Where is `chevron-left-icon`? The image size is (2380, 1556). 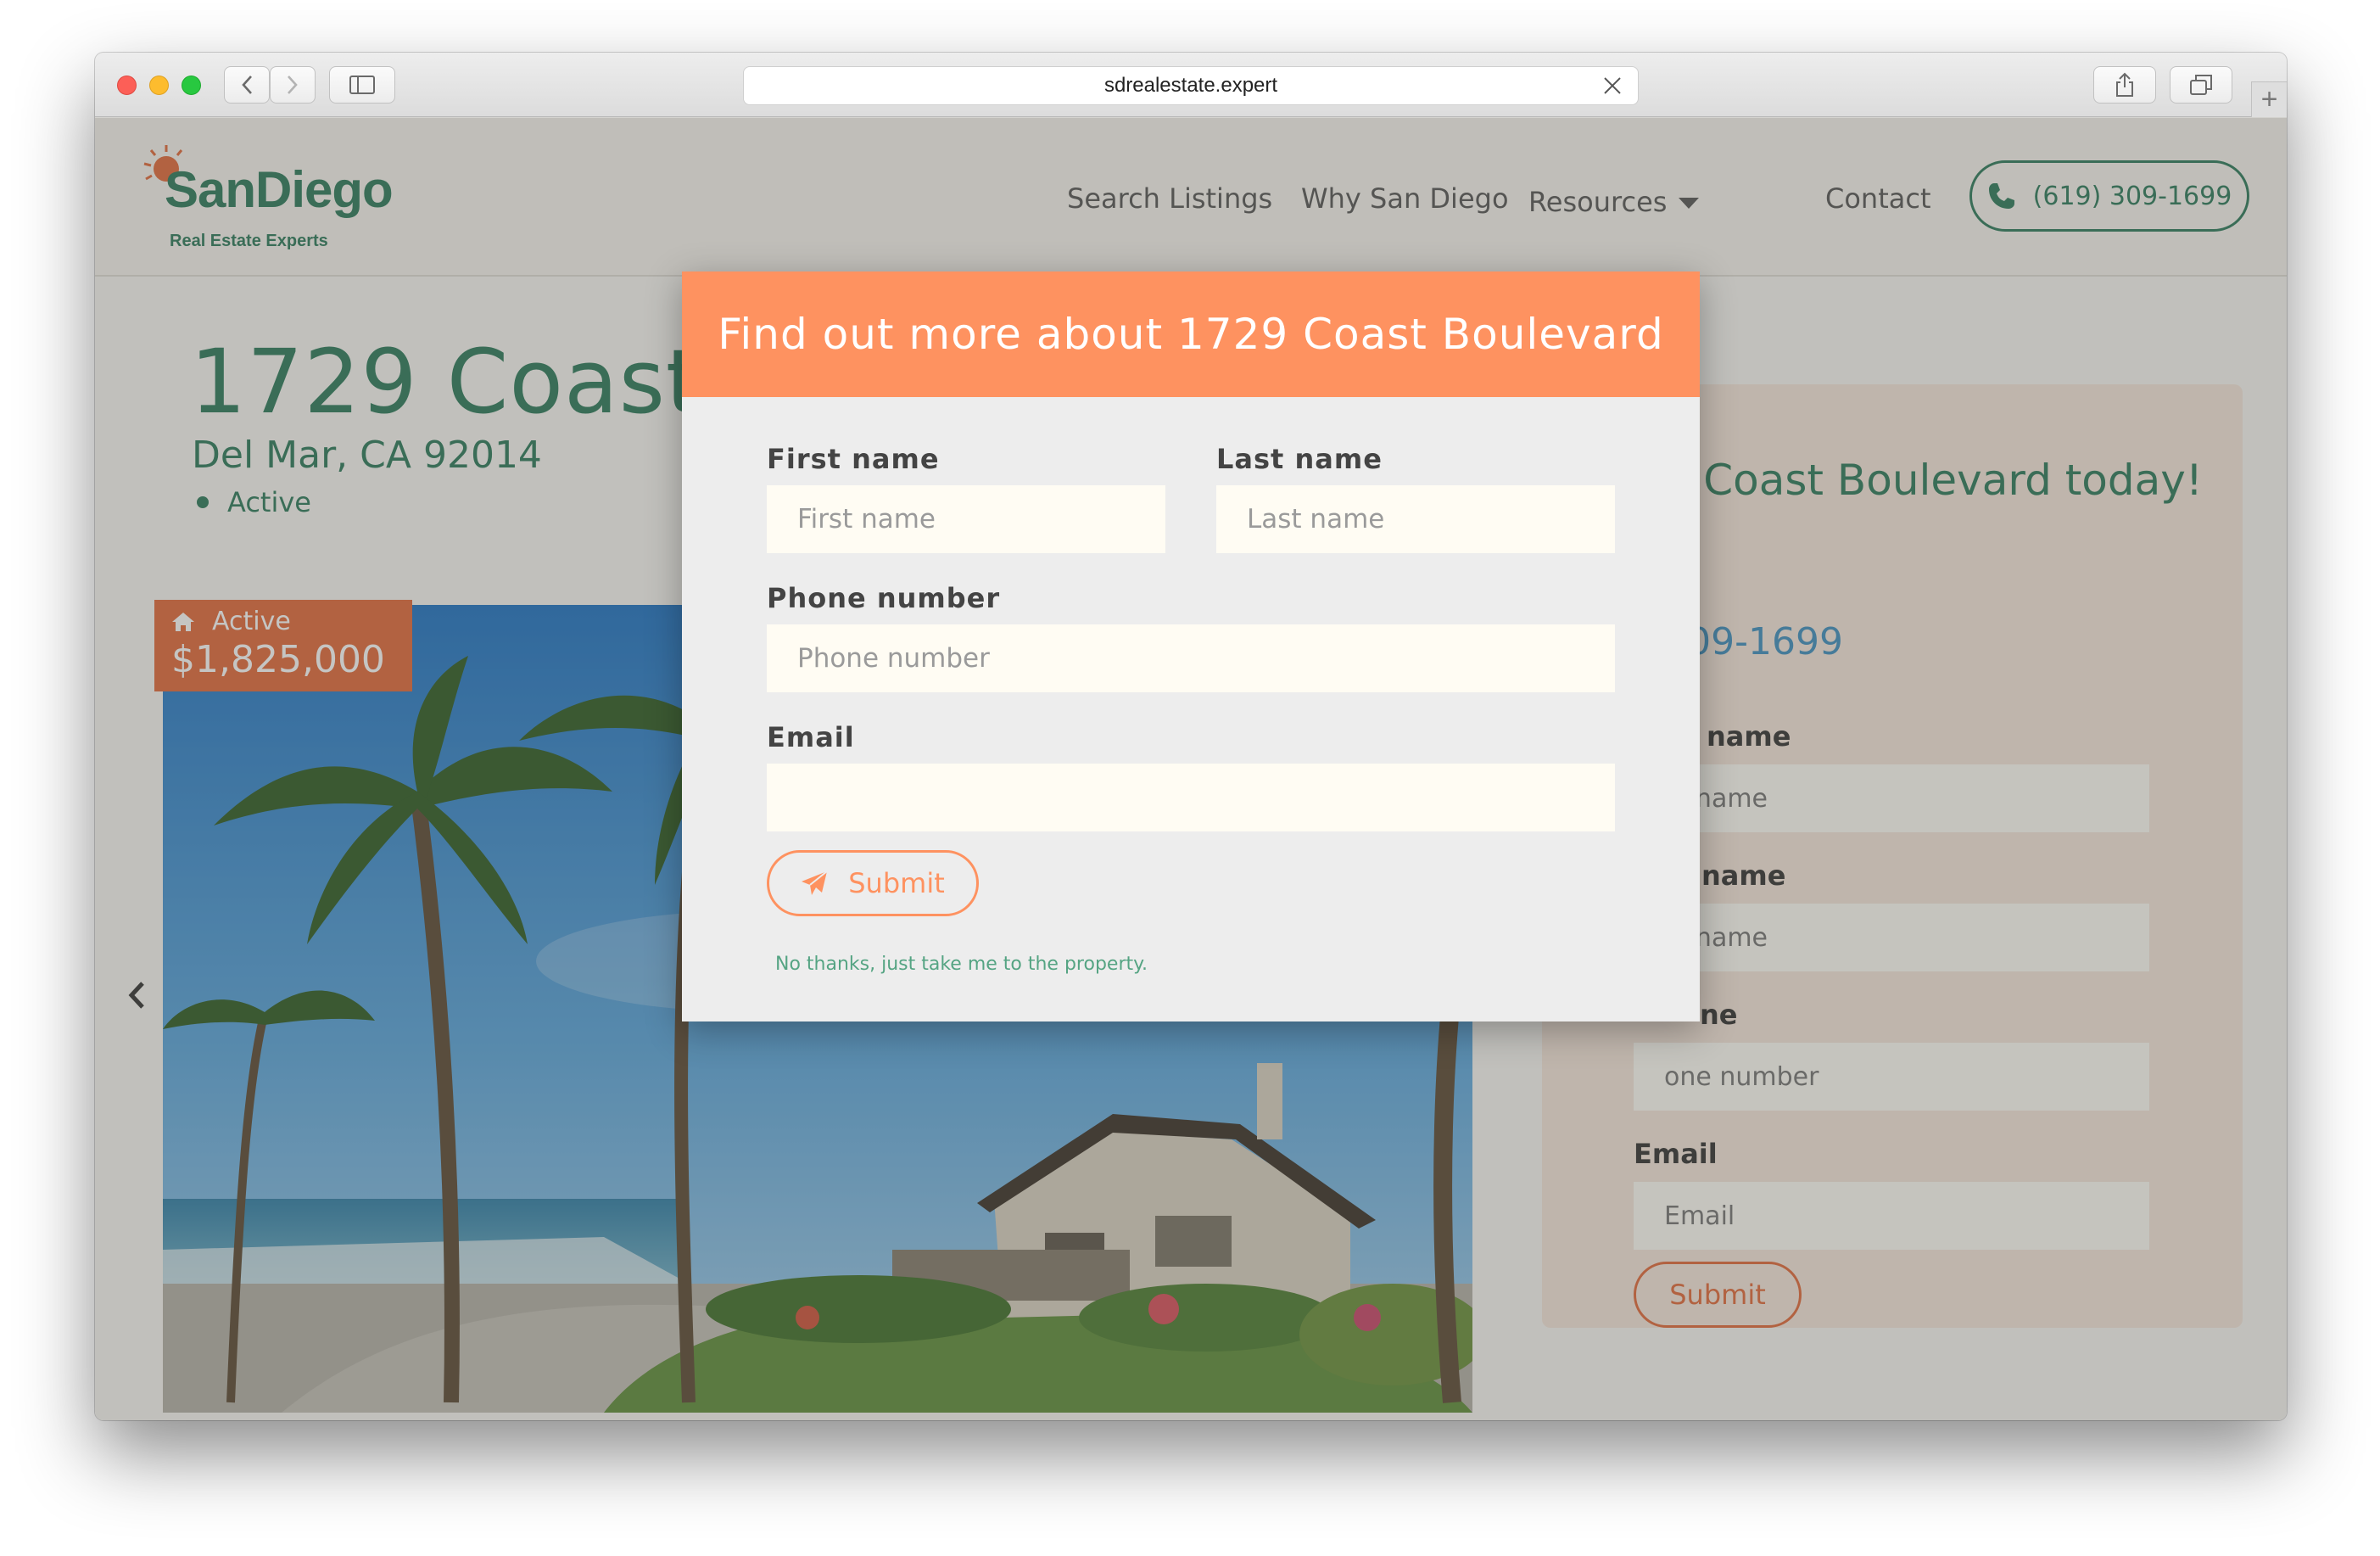 chevron-left-icon is located at coordinates (247, 85).